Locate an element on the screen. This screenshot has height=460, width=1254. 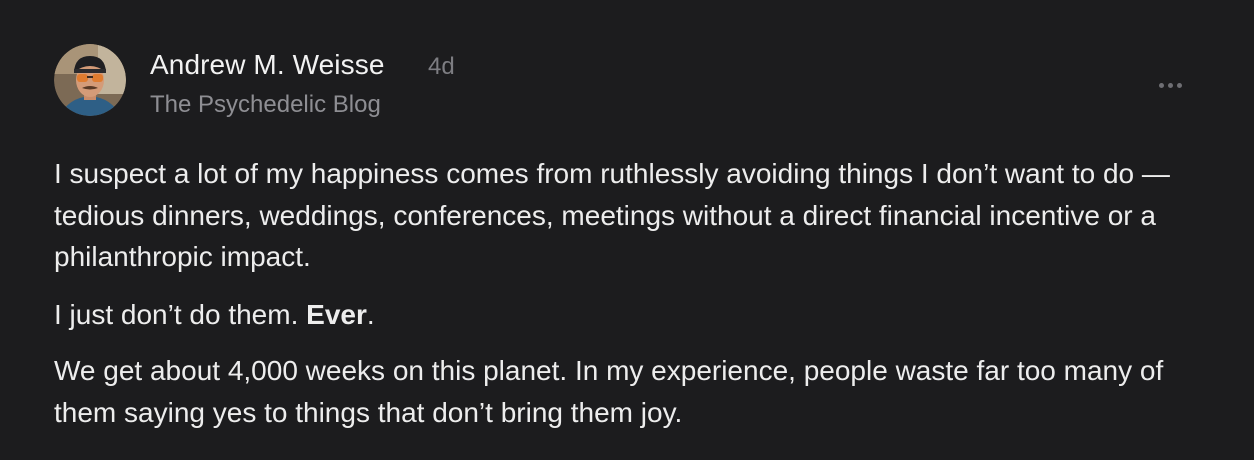
author-avatar is located at coordinates (90, 80).